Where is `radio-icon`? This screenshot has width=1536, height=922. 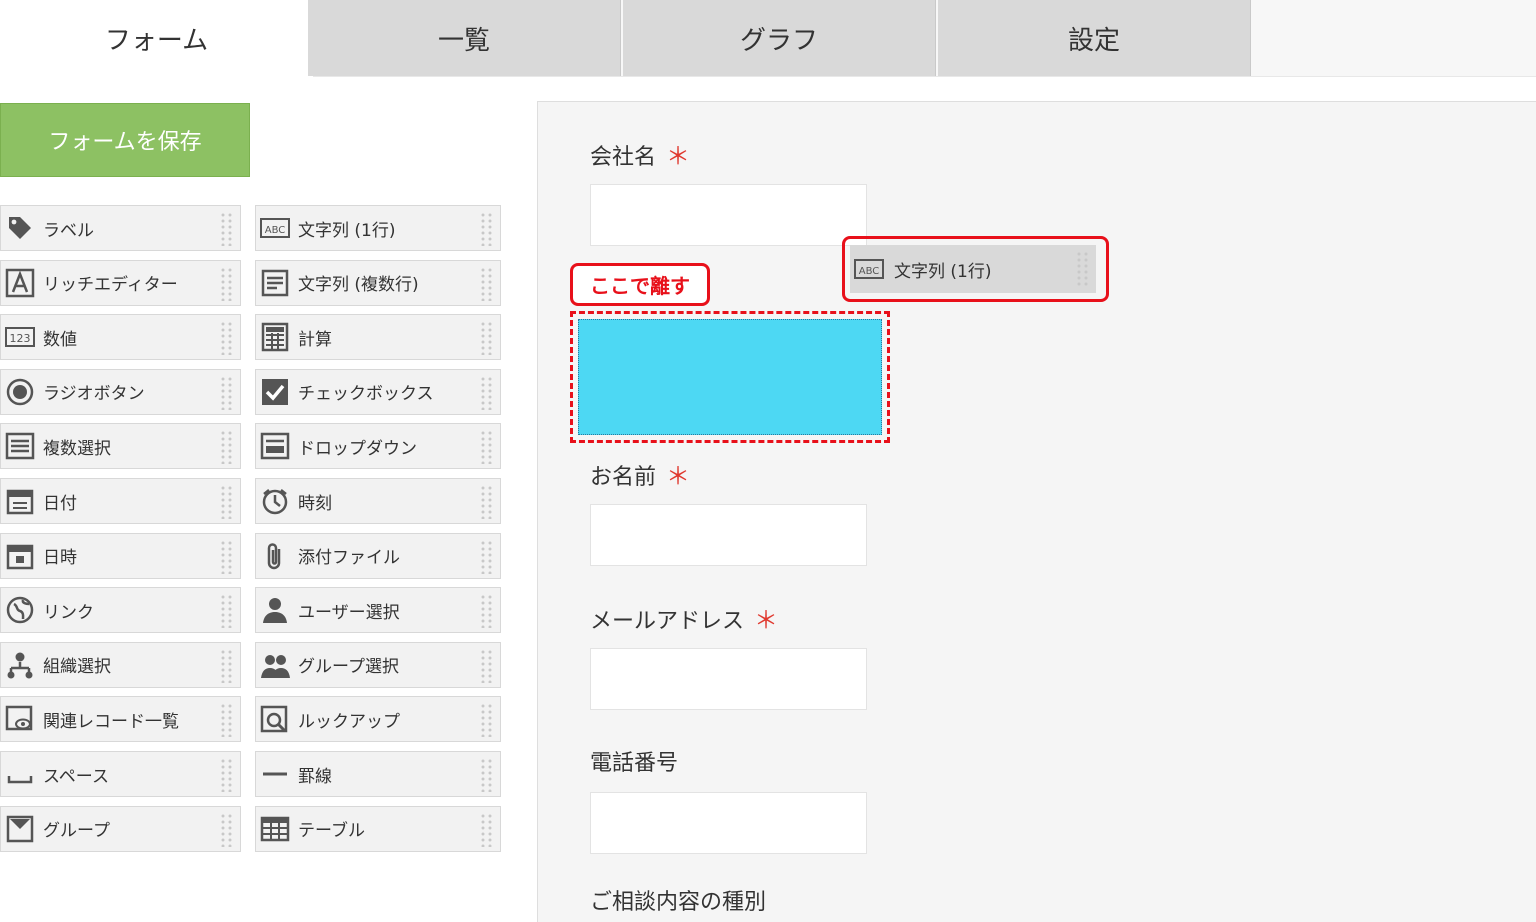
radio-icon is located at coordinates (20, 392).